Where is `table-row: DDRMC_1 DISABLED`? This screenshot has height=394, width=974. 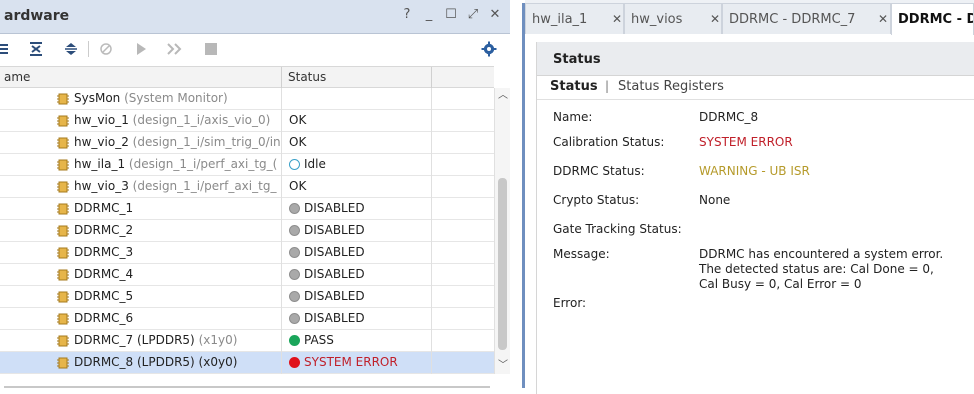 table-row: DDRMC_1 DISABLED is located at coordinates (247, 209).